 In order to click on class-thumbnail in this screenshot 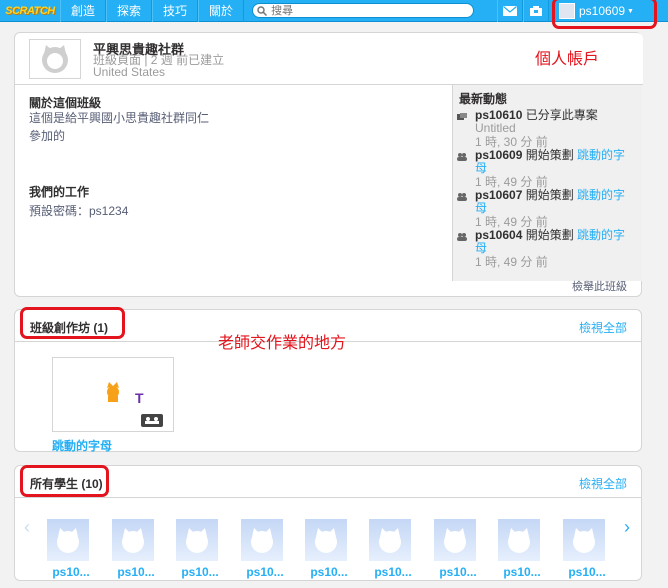, I will do `click(55, 59)`.